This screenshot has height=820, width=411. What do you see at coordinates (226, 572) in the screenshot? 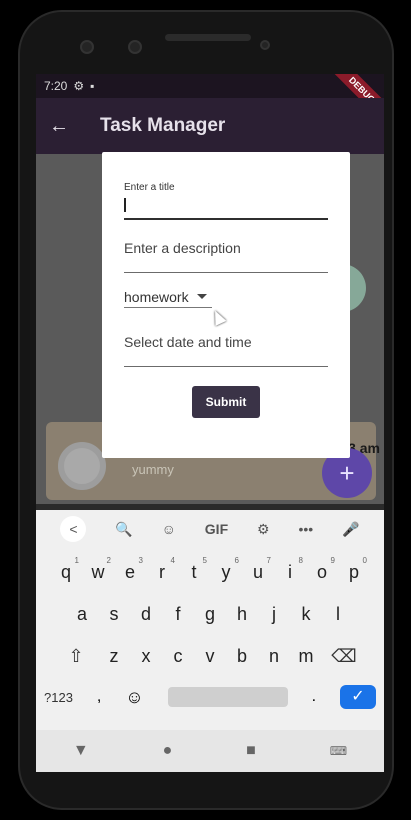
I see `key-y: 6y` at bounding box center [226, 572].